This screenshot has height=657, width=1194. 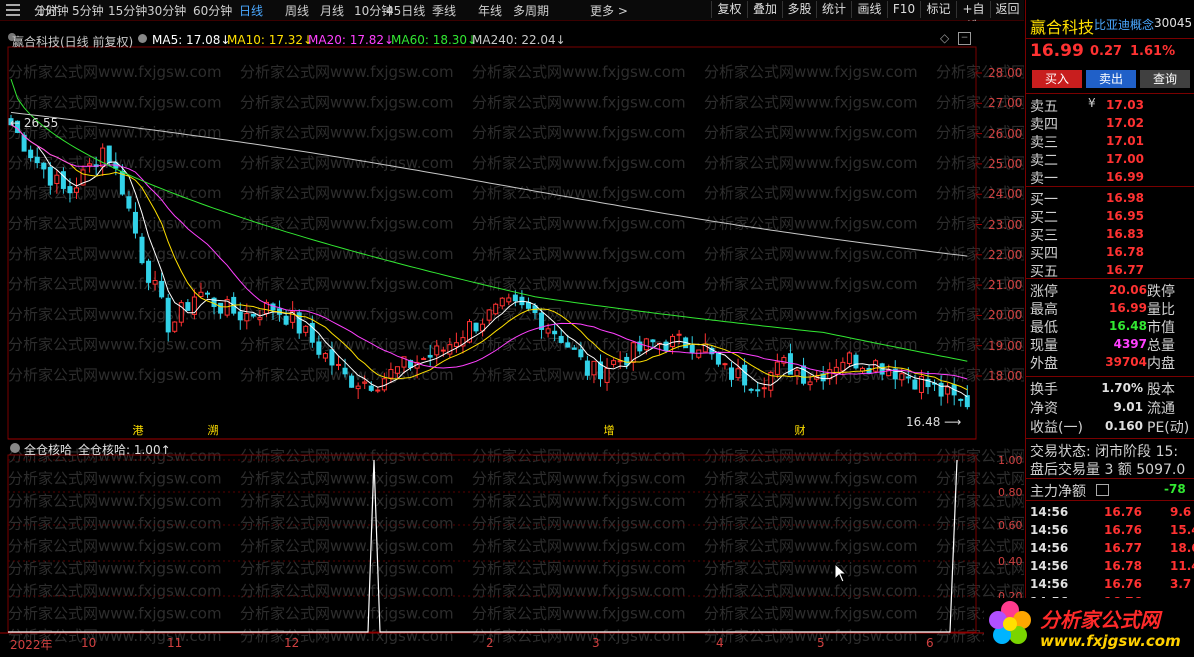 I want to click on toolbar-button-6: 标记, so click(x=938, y=9).